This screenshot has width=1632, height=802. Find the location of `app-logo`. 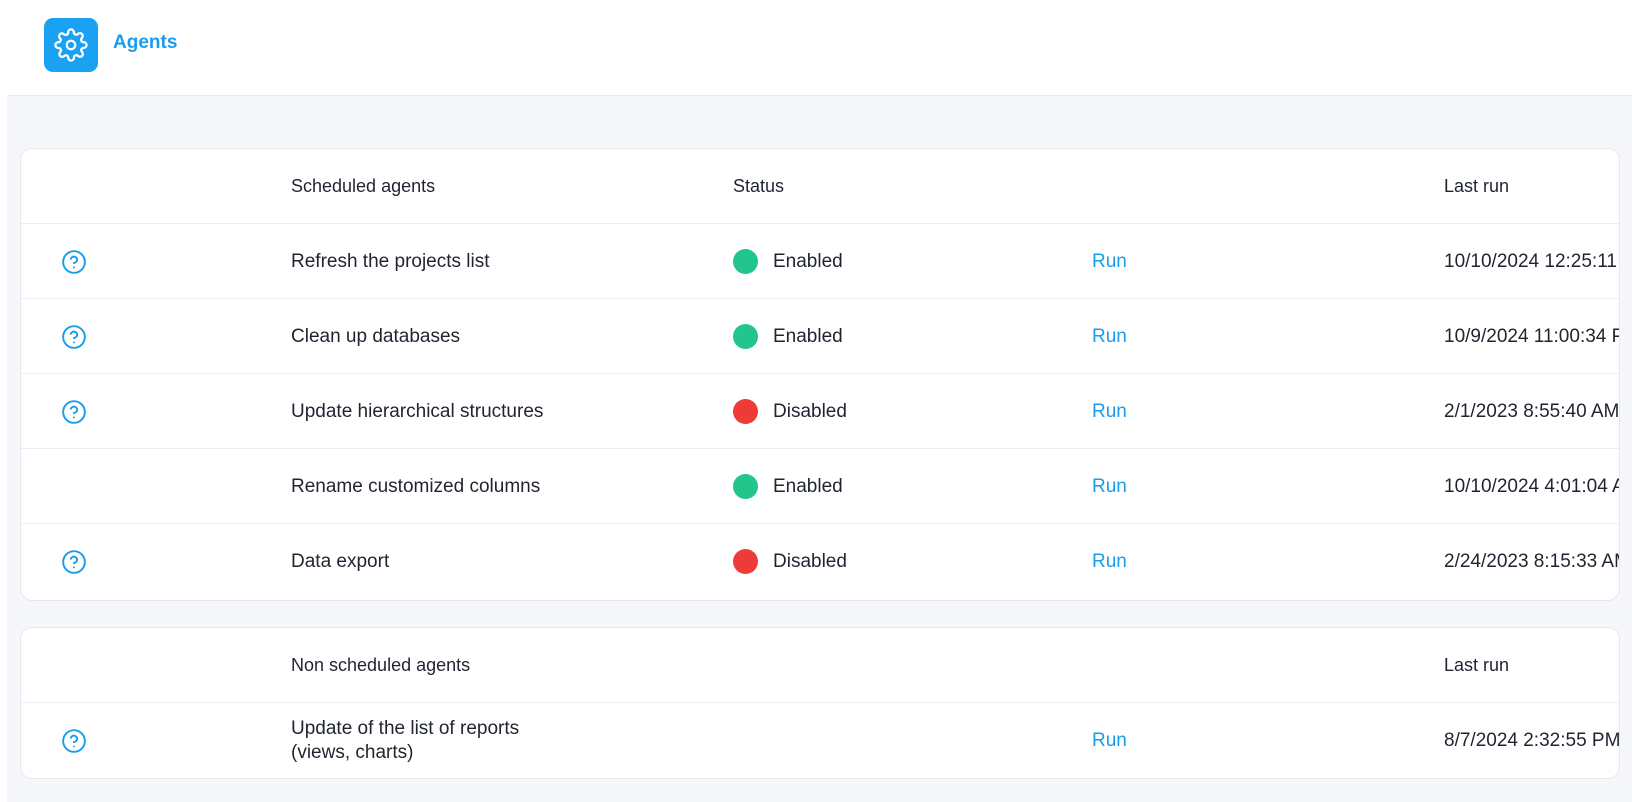

app-logo is located at coordinates (71, 45).